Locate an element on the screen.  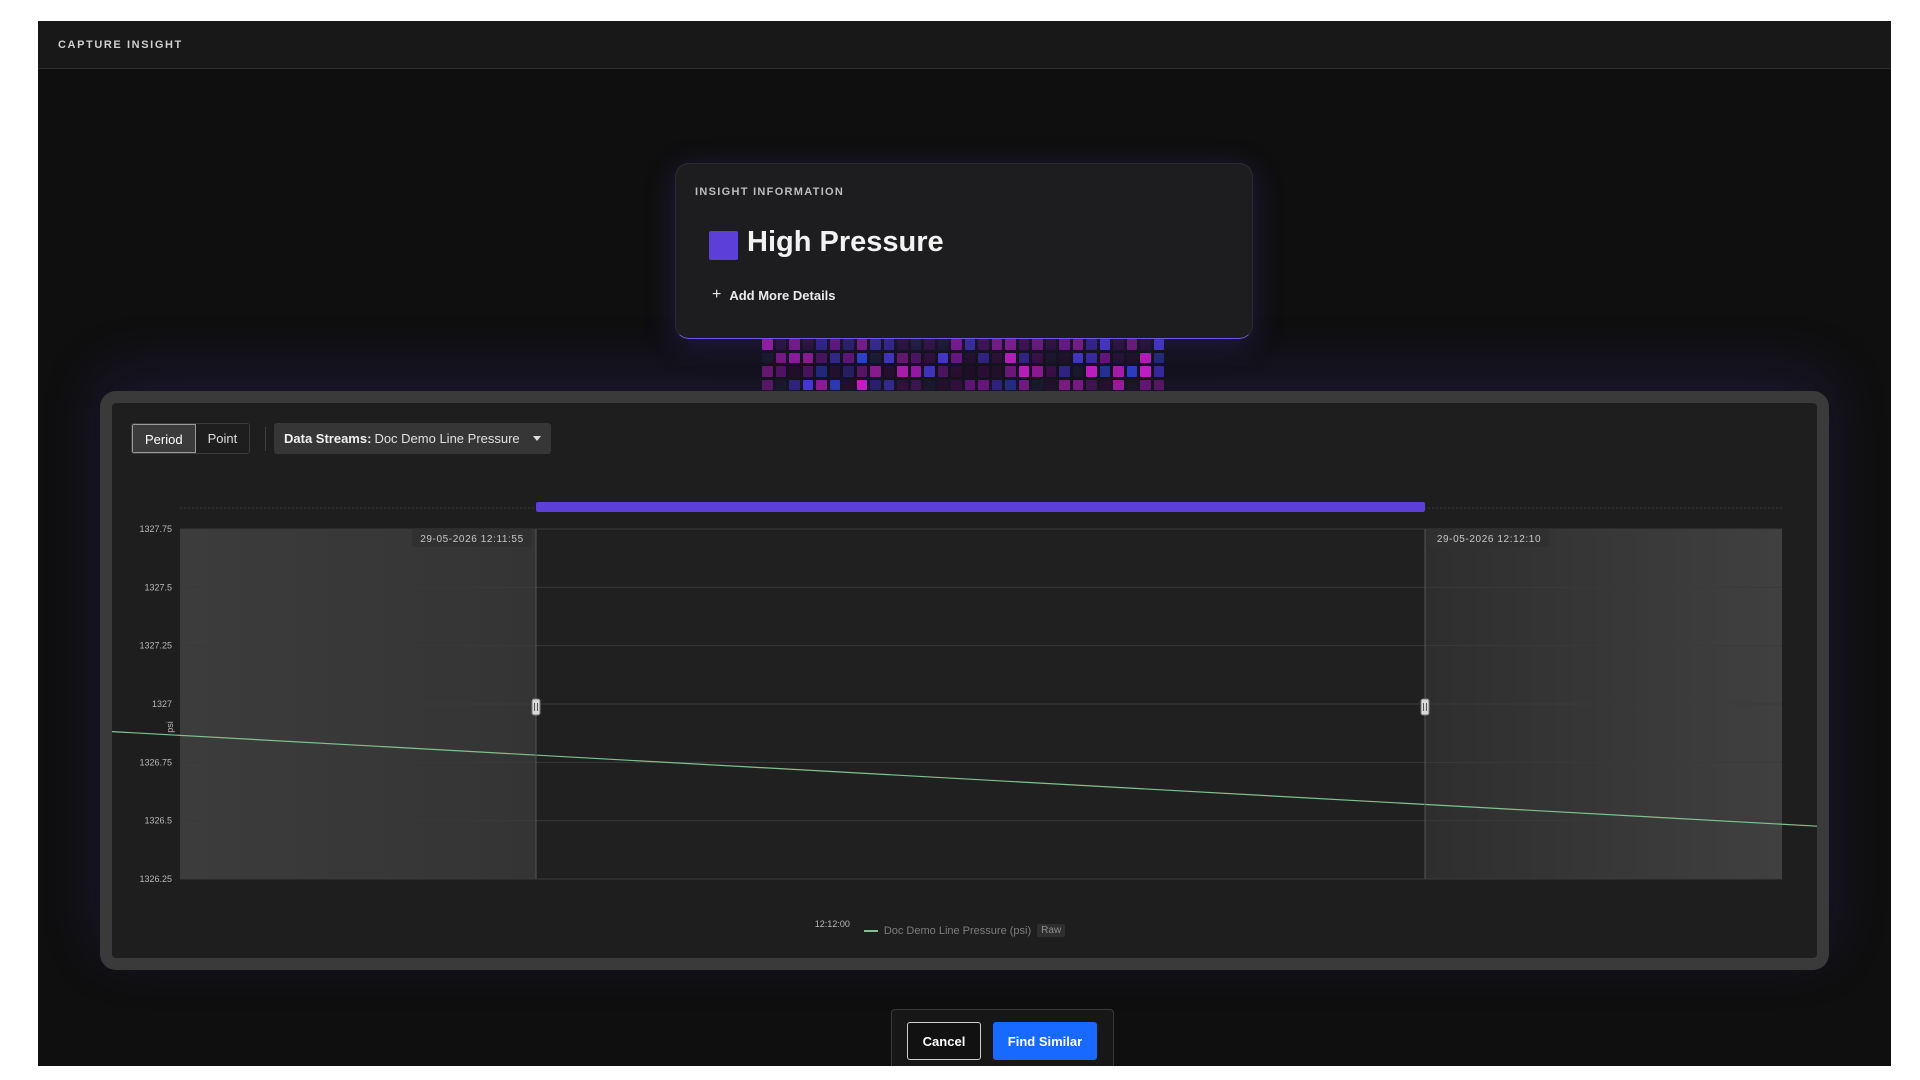
insight-heading: INSIGHT INFORMATION is located at coordinates (770, 192).